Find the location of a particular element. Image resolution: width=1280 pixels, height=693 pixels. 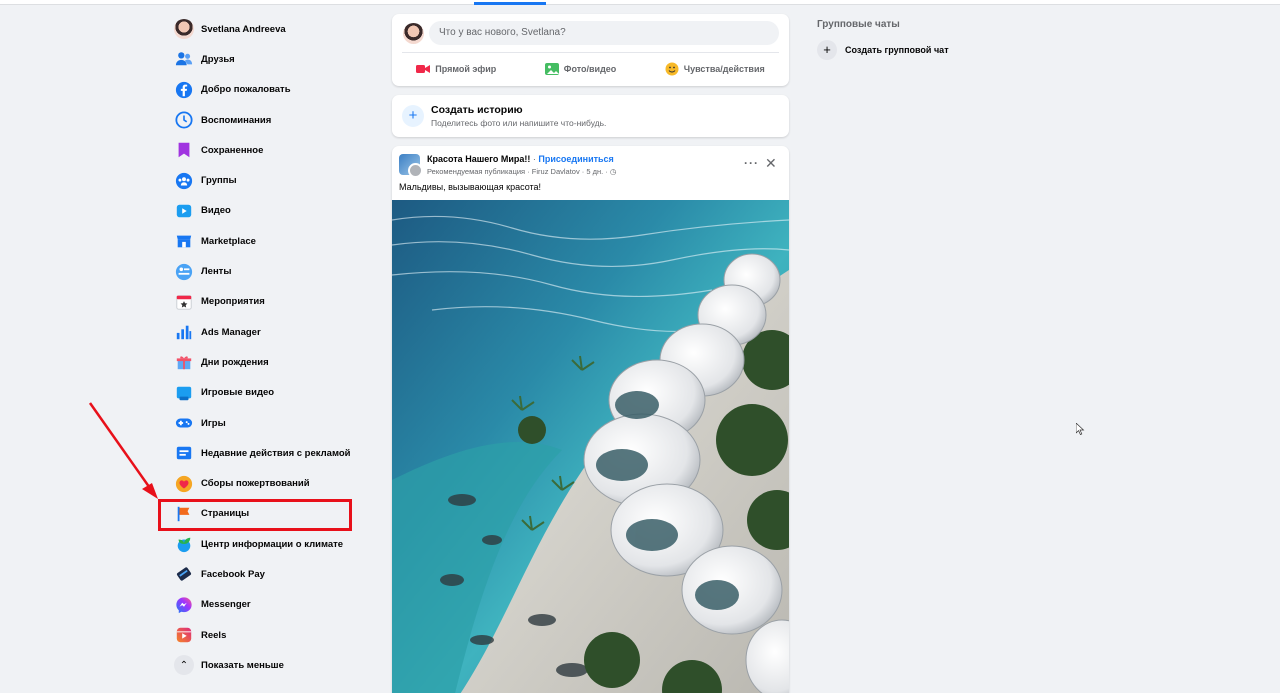

sidebar-item-marketplace: Marketplace is located at coordinates (268, 241).